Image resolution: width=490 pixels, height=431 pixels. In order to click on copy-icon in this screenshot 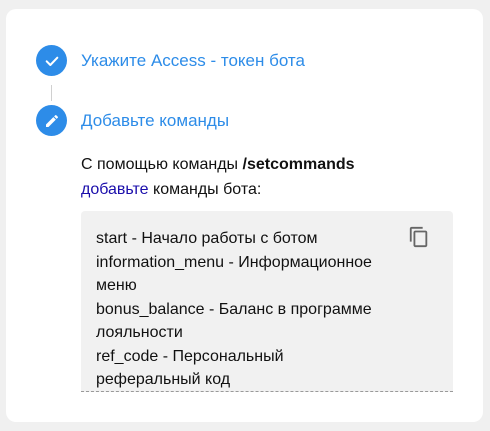, I will do `click(418, 237)`.